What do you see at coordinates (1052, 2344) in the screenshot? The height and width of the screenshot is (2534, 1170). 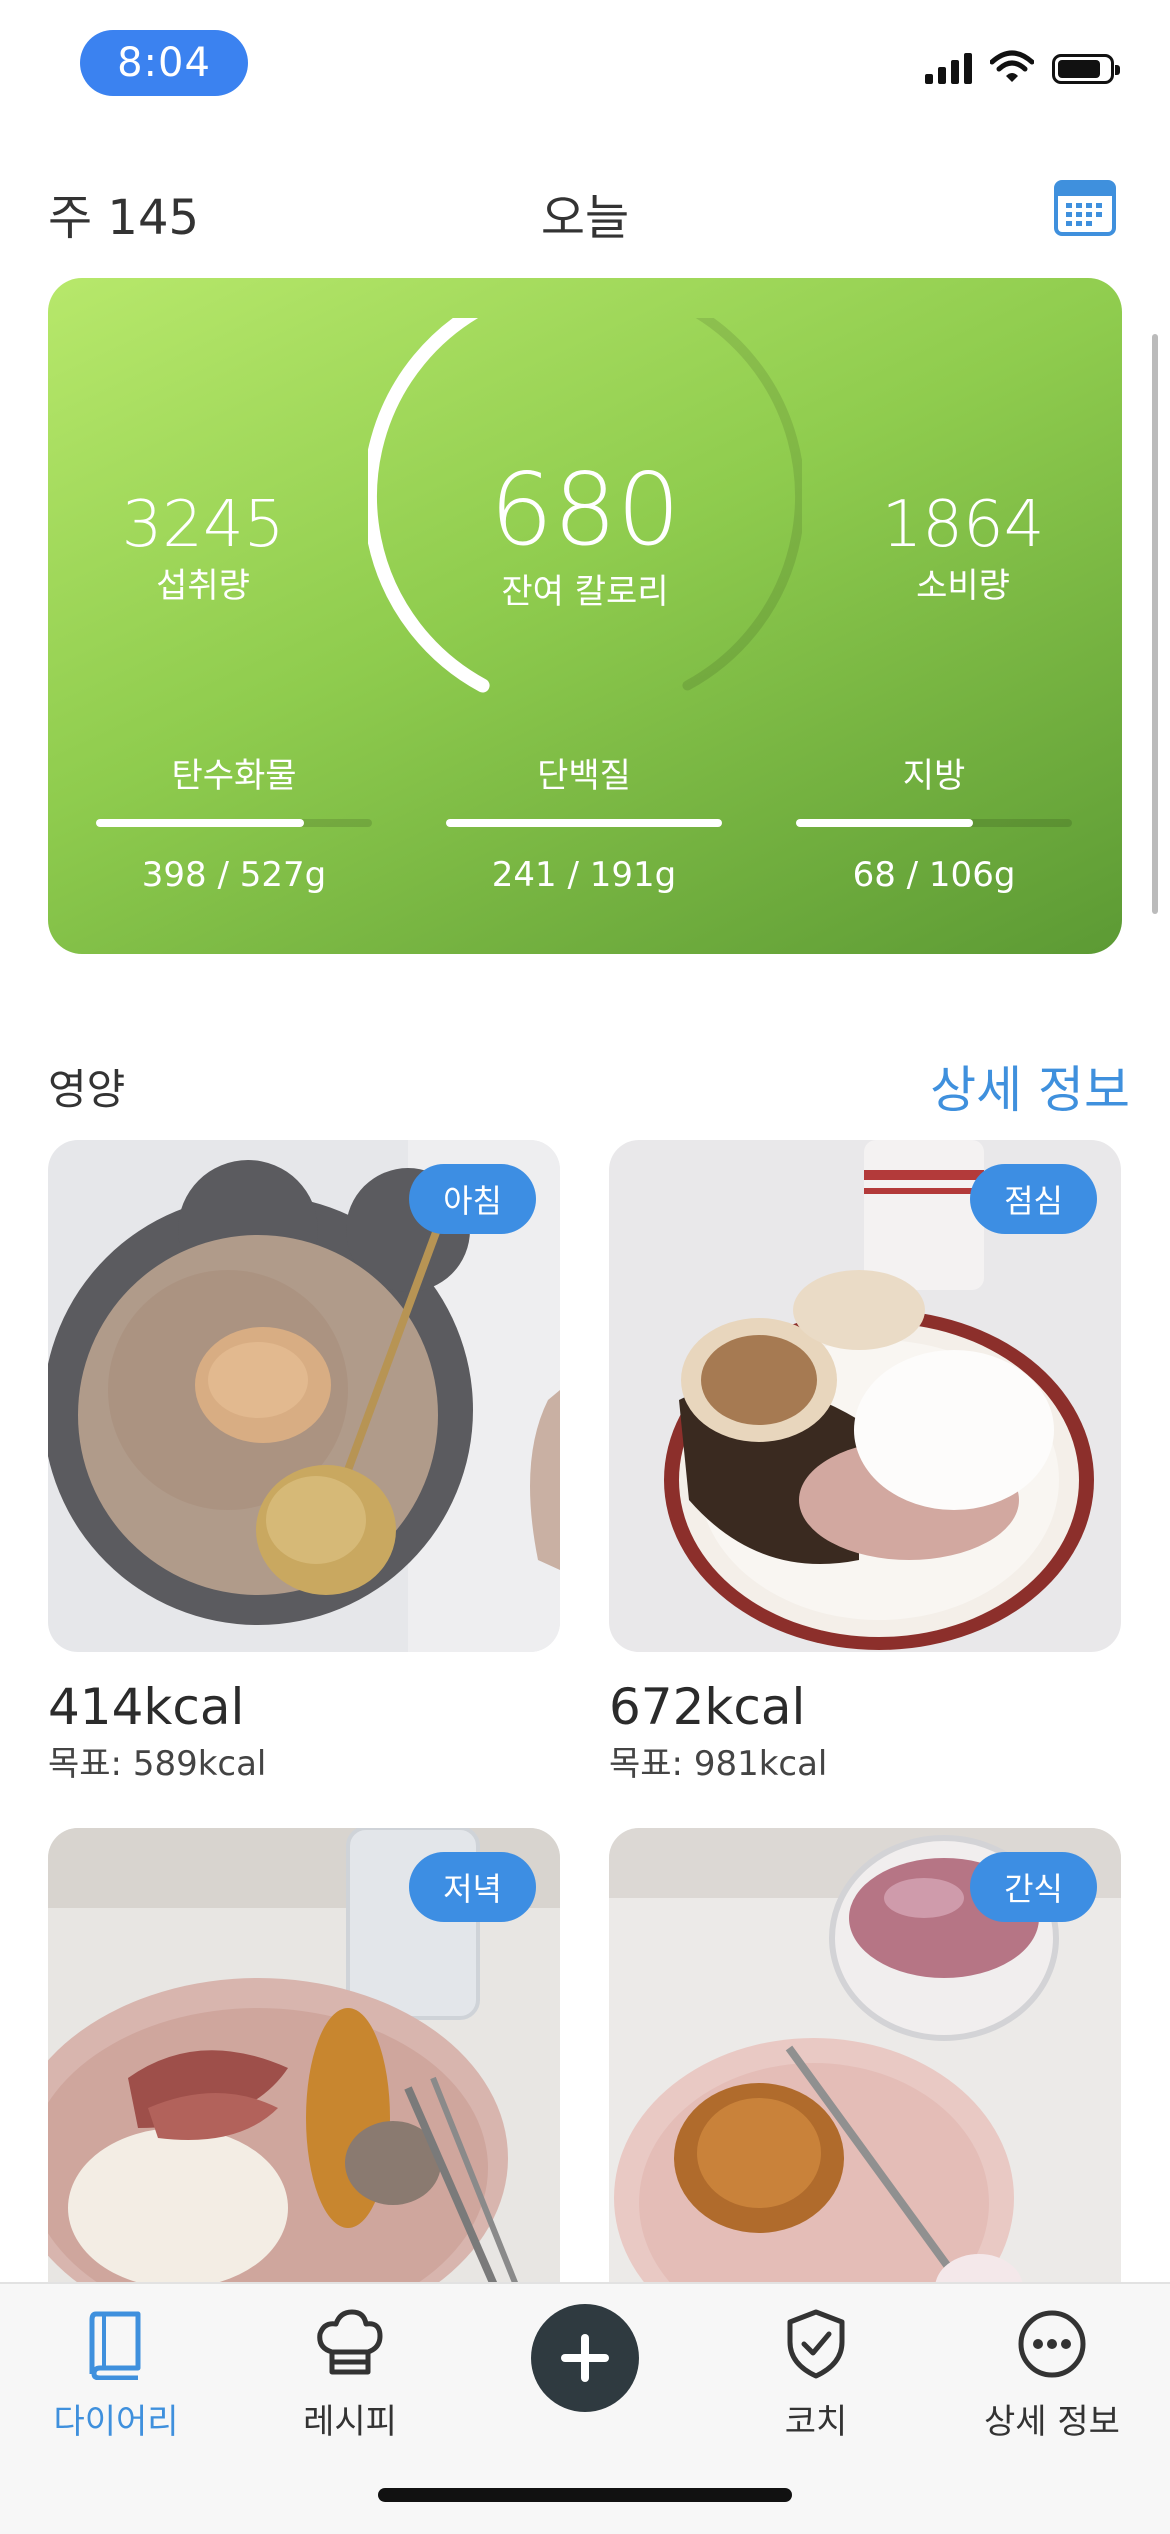 I see `more-icon` at bounding box center [1052, 2344].